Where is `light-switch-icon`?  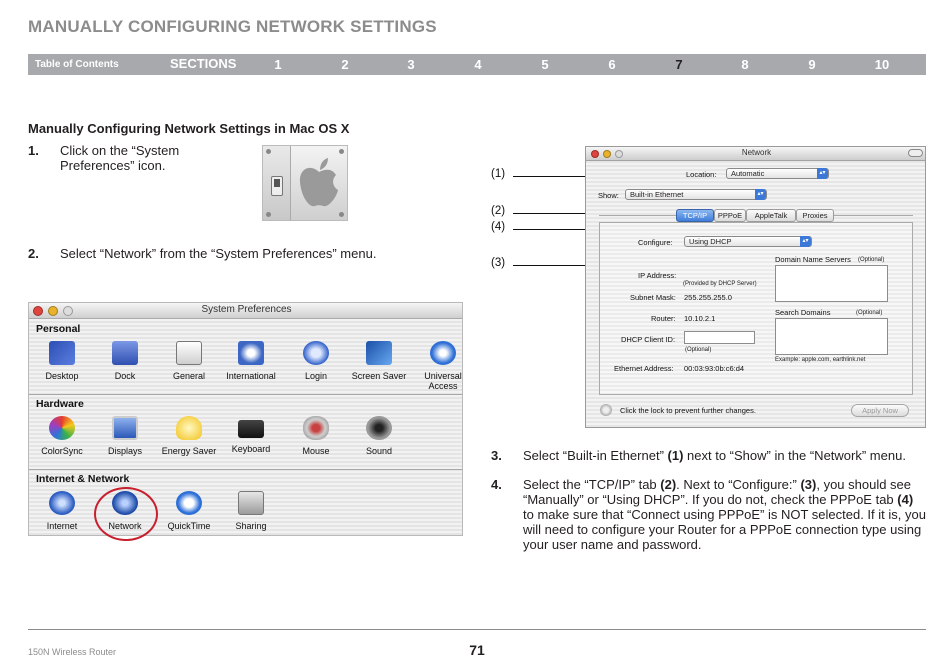 light-switch-icon is located at coordinates (277, 186).